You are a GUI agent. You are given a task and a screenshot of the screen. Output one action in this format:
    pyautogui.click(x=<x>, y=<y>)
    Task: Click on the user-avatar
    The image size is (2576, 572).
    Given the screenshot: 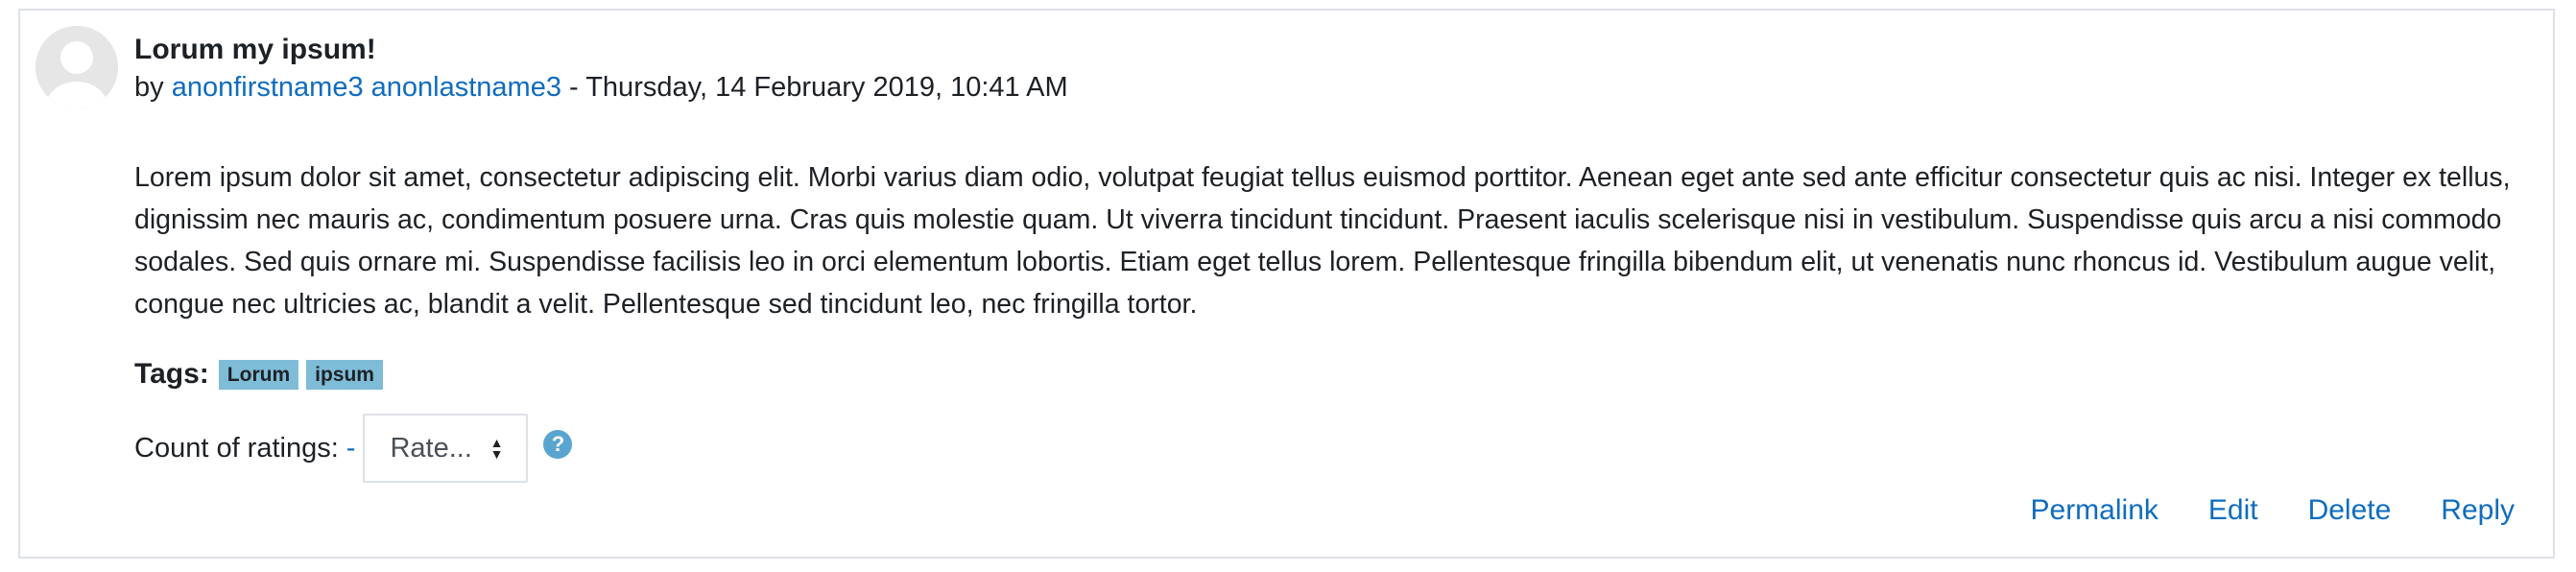 What is the action you would take?
    pyautogui.click(x=77, y=67)
    